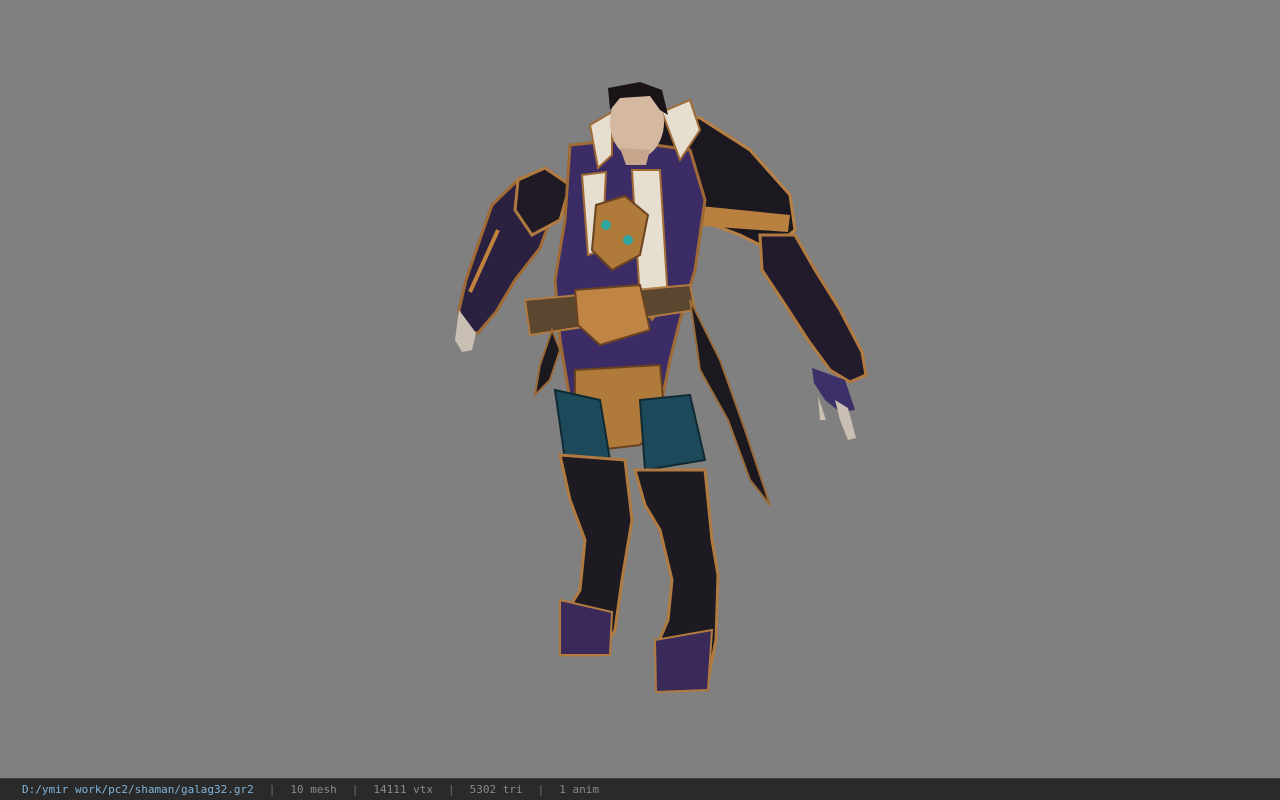 The width and height of the screenshot is (1280, 800). I want to click on file-path-text: D:/ymir work/pc2/shaman/galag32.gr2, so click(138, 789).